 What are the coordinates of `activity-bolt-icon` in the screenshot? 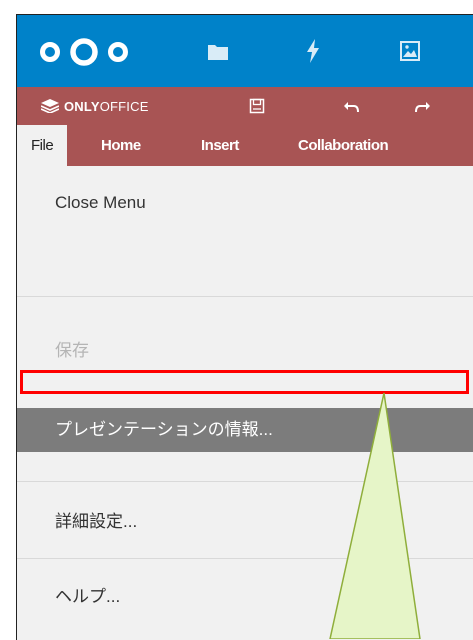 It's located at (313, 51).